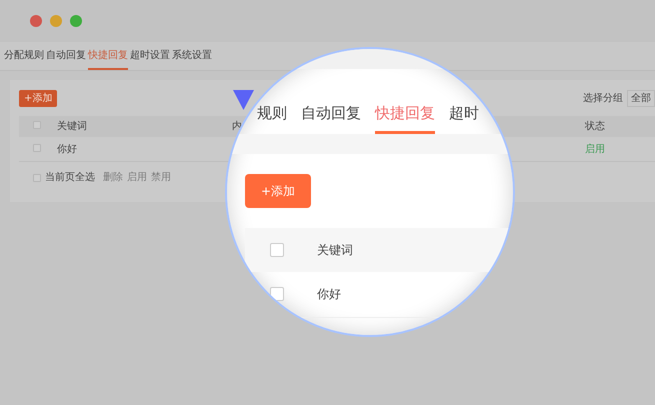 The width and height of the screenshot is (655, 405). What do you see at coordinates (24, 58) in the screenshot?
I see `tab: 分配规则` at bounding box center [24, 58].